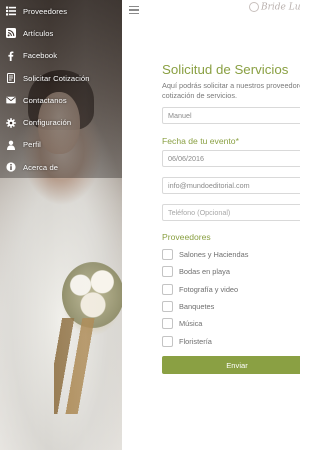 The height and width of the screenshot is (450, 320). I want to click on menu-item-label: Proveedores, so click(45, 11).